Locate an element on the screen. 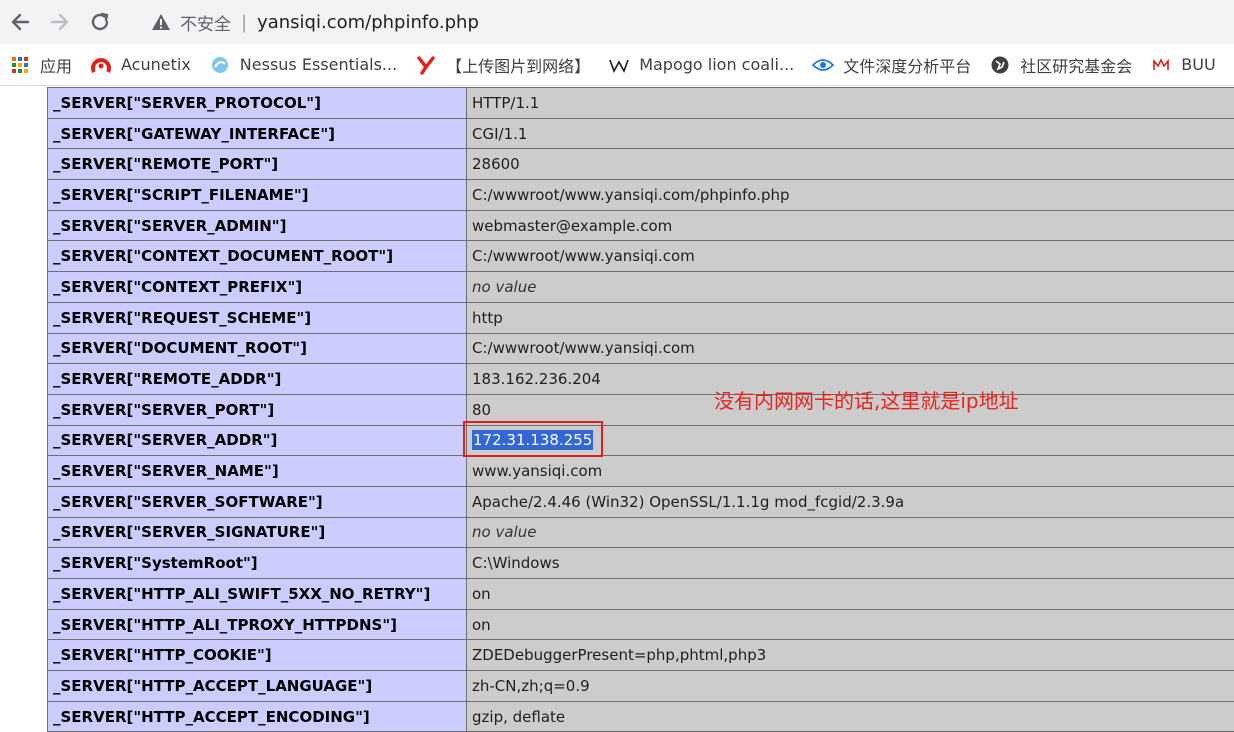 Image resolution: width=1234 pixels, height=732 pixels. security-status-label: 不安全 is located at coordinates (205, 22).